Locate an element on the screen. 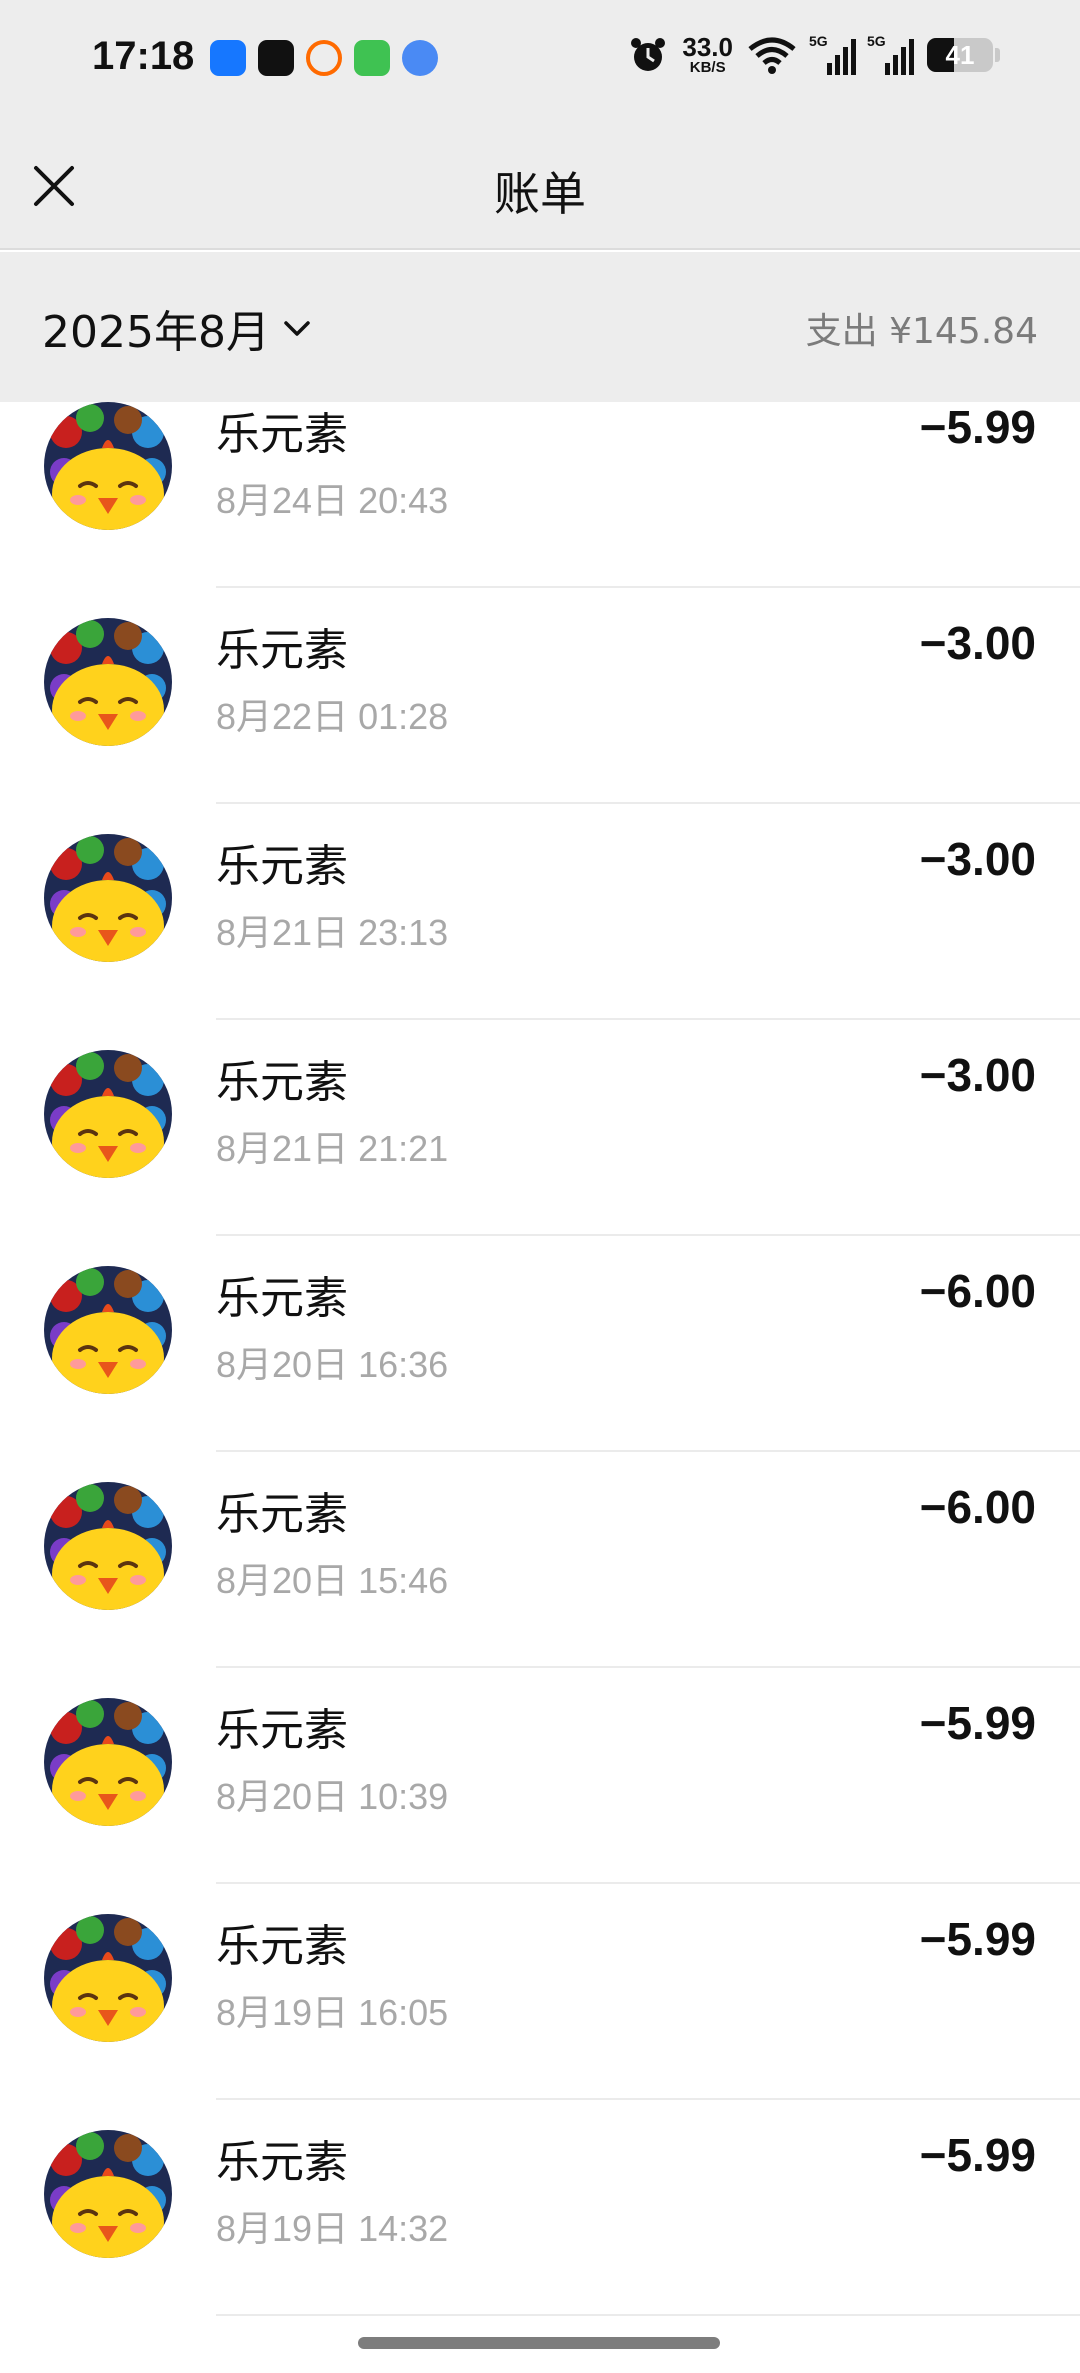 The width and height of the screenshot is (1080, 2373). expense-summary: 支出 ¥145.84 is located at coordinates (921, 331).